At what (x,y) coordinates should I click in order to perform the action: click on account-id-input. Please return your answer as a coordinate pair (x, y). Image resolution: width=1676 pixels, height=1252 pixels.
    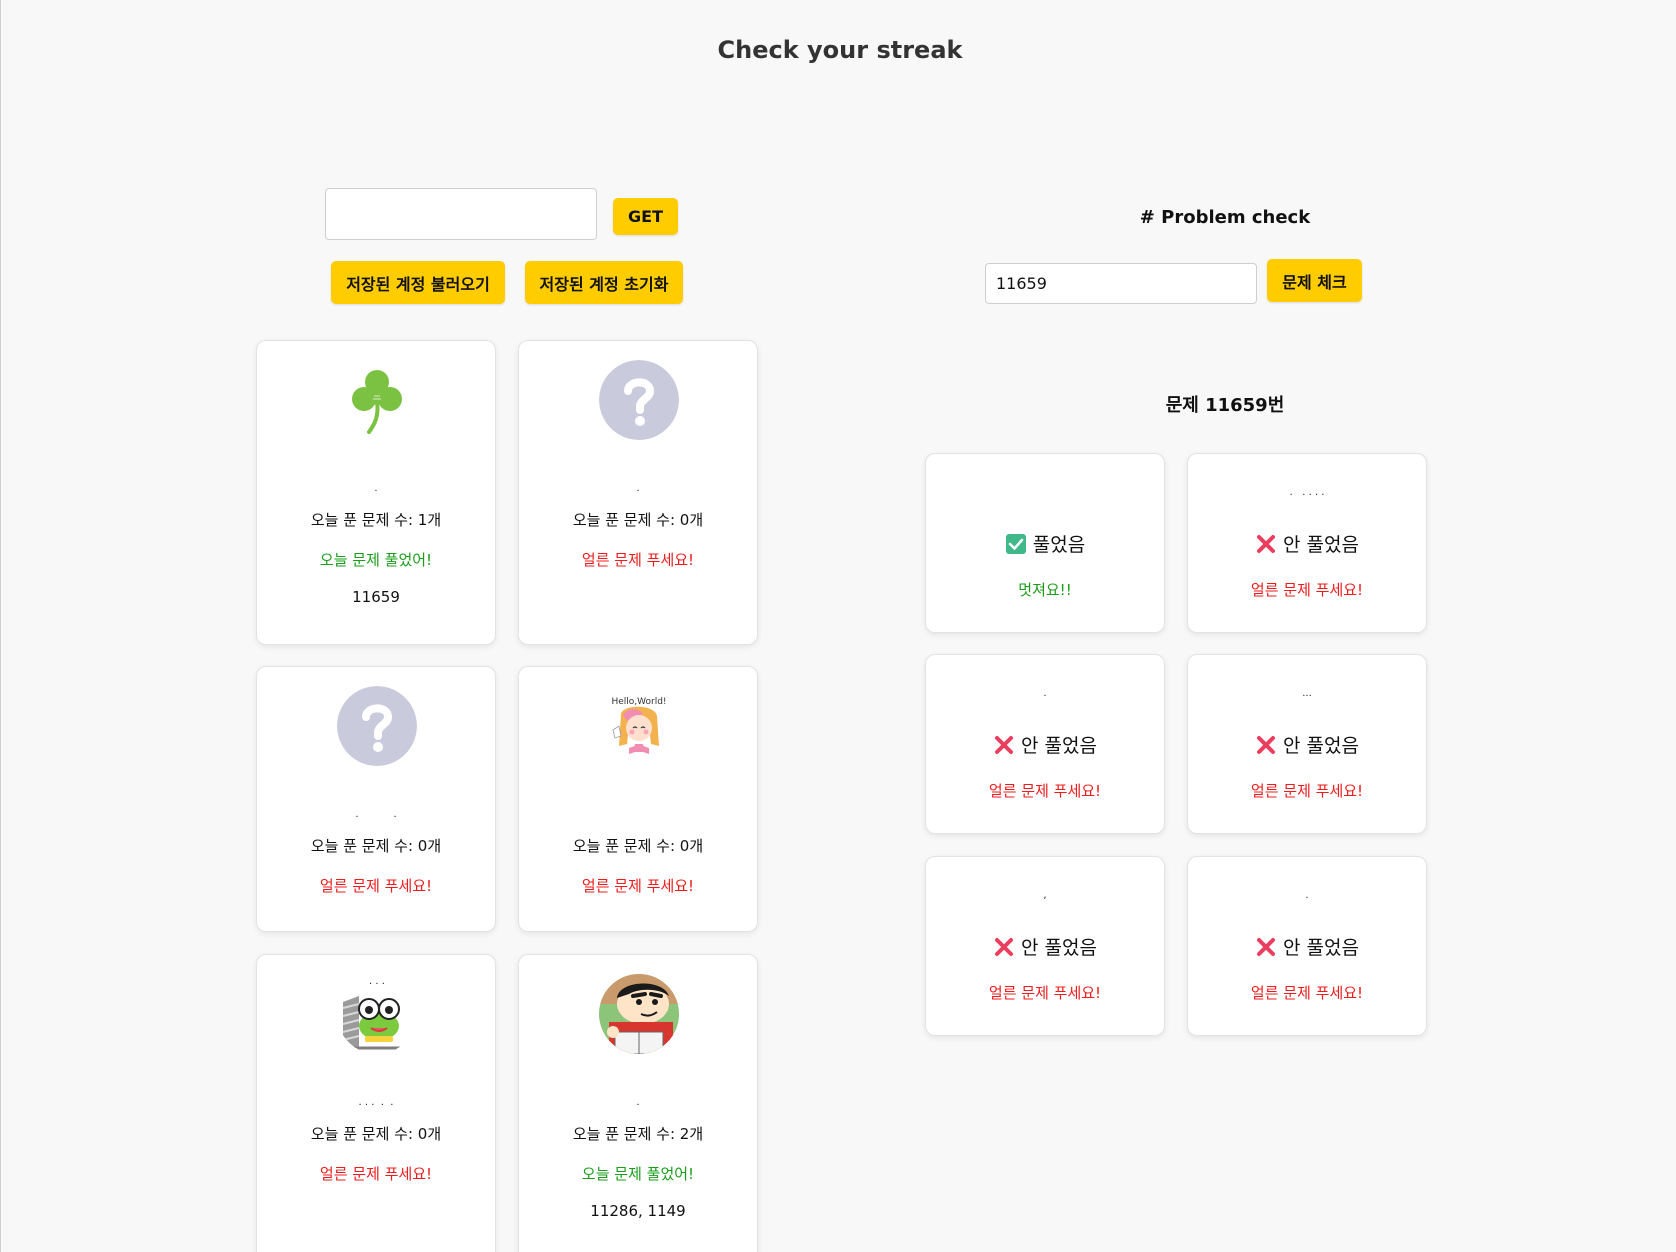
    Looking at the image, I should click on (461, 214).